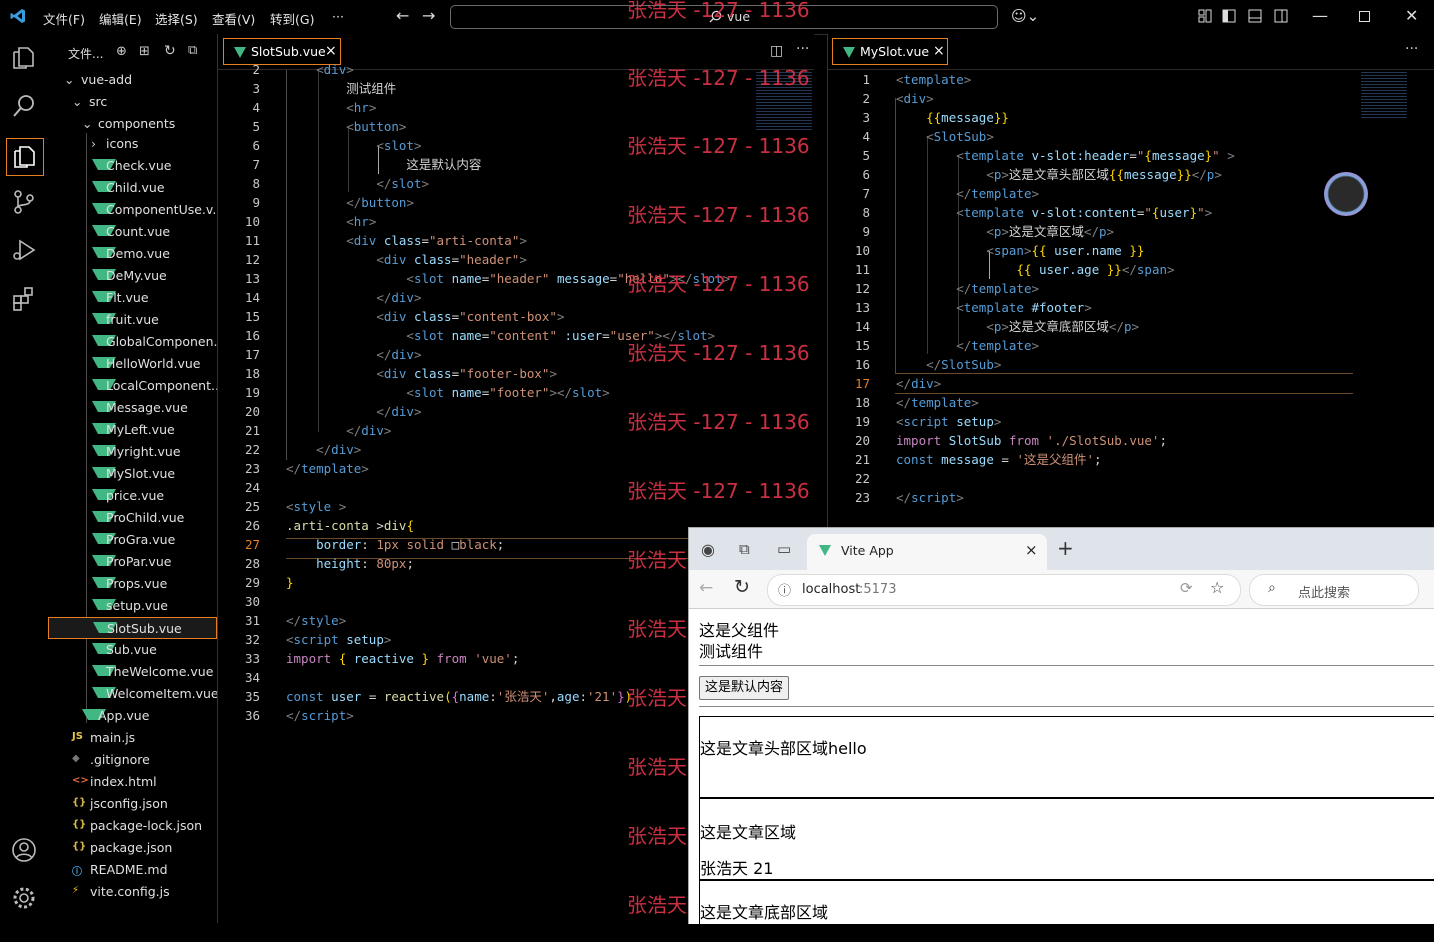  I want to click on tree-folder-icons: › icons, so click(132, 144).